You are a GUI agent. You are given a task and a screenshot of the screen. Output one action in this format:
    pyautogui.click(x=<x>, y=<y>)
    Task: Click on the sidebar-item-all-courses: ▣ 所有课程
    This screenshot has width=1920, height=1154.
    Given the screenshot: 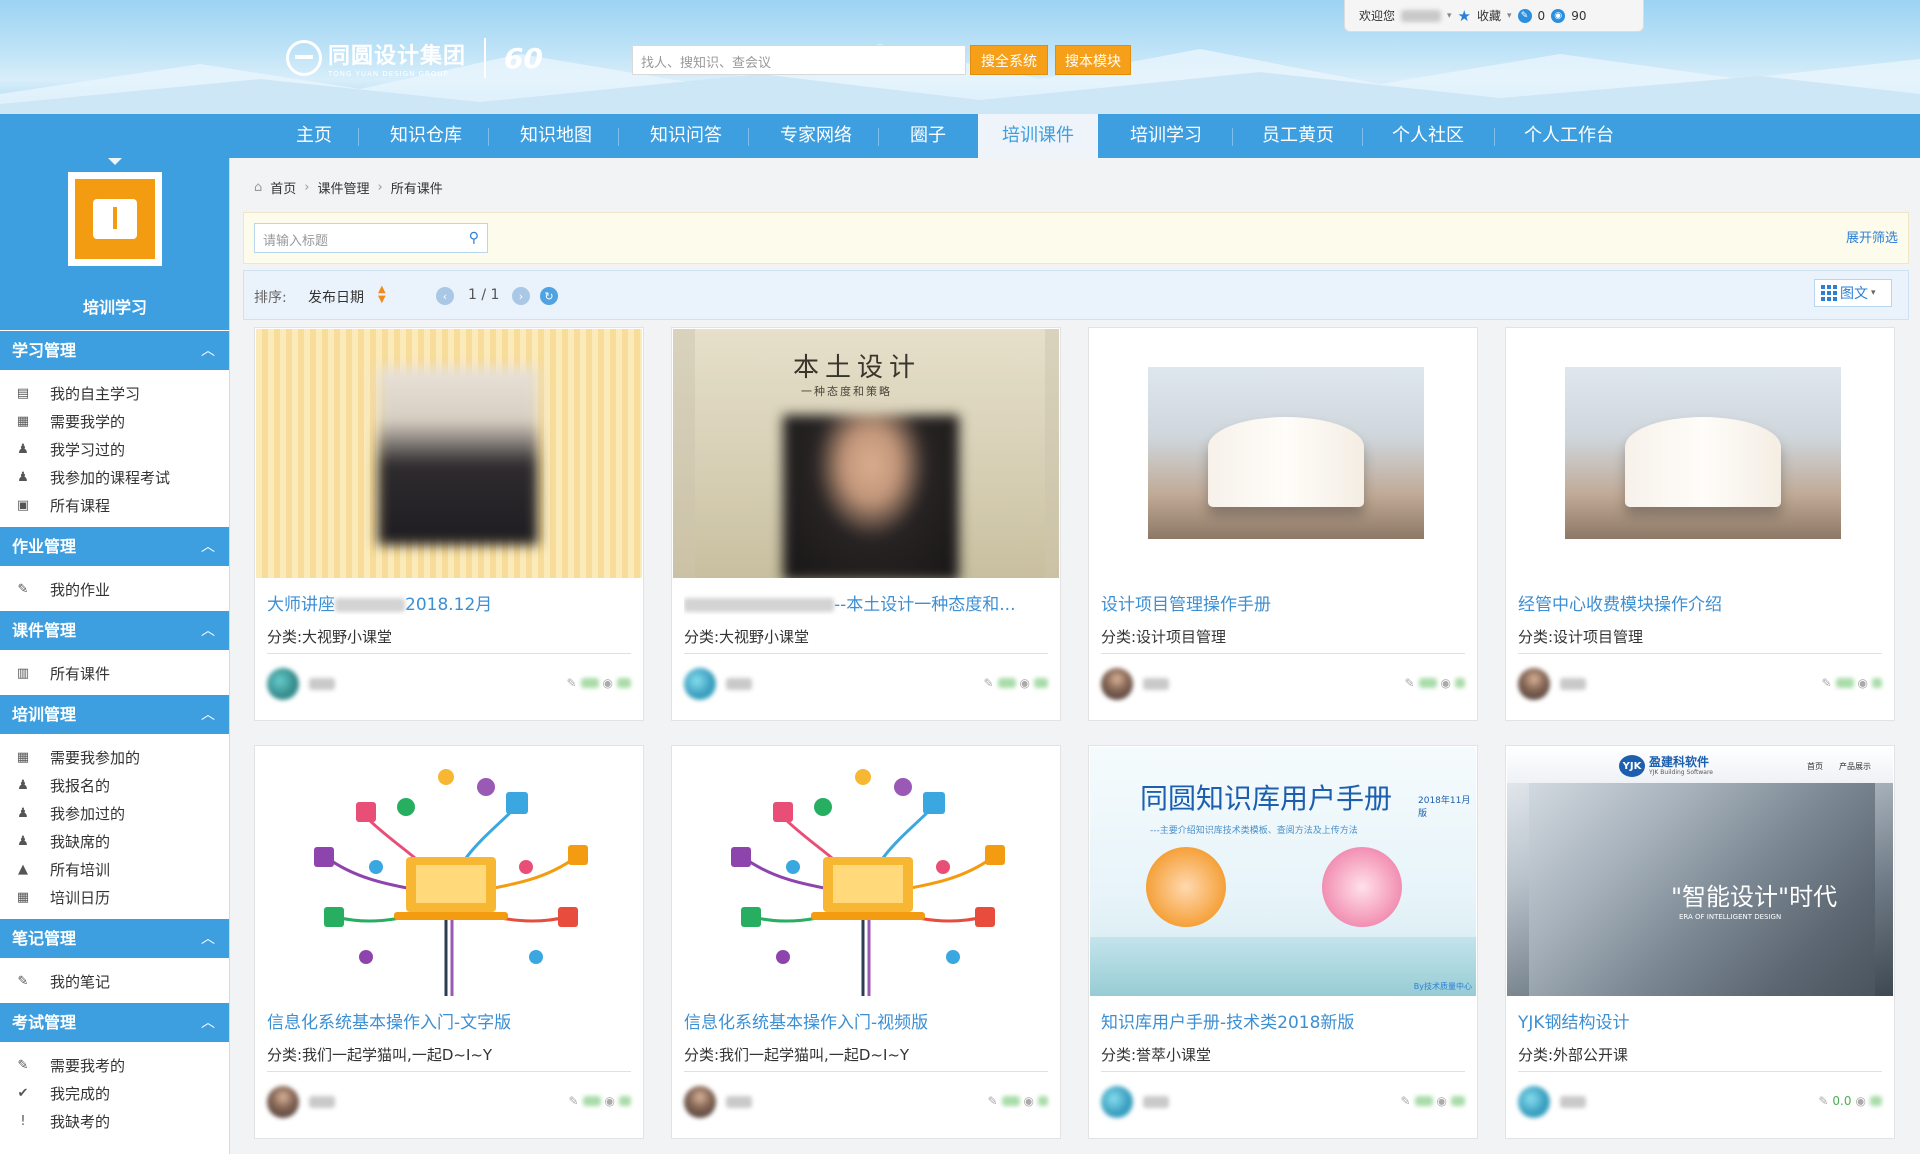 What is the action you would take?
    pyautogui.click(x=114, y=506)
    